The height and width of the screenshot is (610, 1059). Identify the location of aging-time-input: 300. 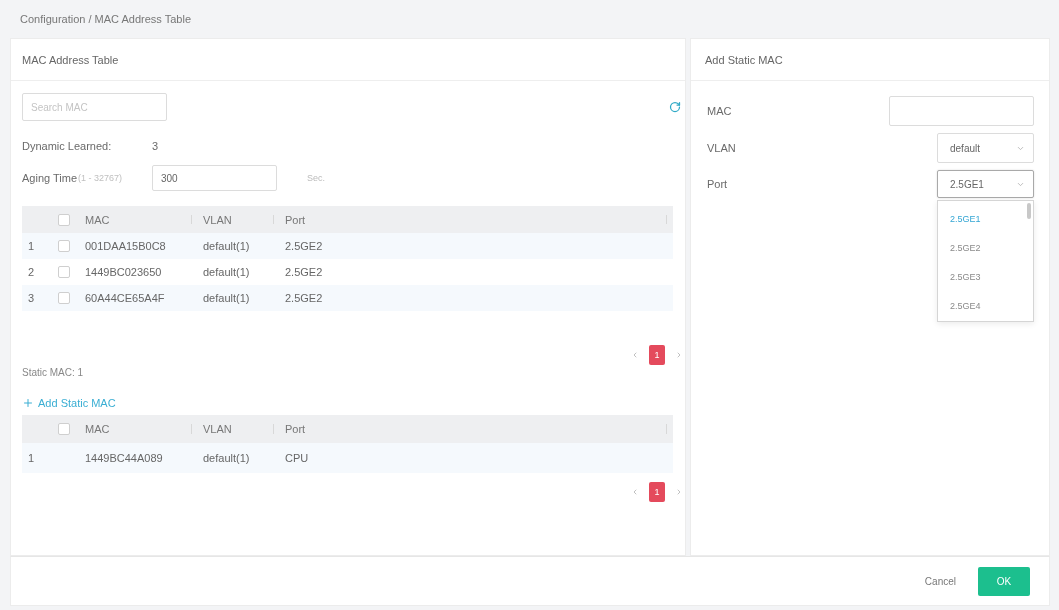
(214, 178).